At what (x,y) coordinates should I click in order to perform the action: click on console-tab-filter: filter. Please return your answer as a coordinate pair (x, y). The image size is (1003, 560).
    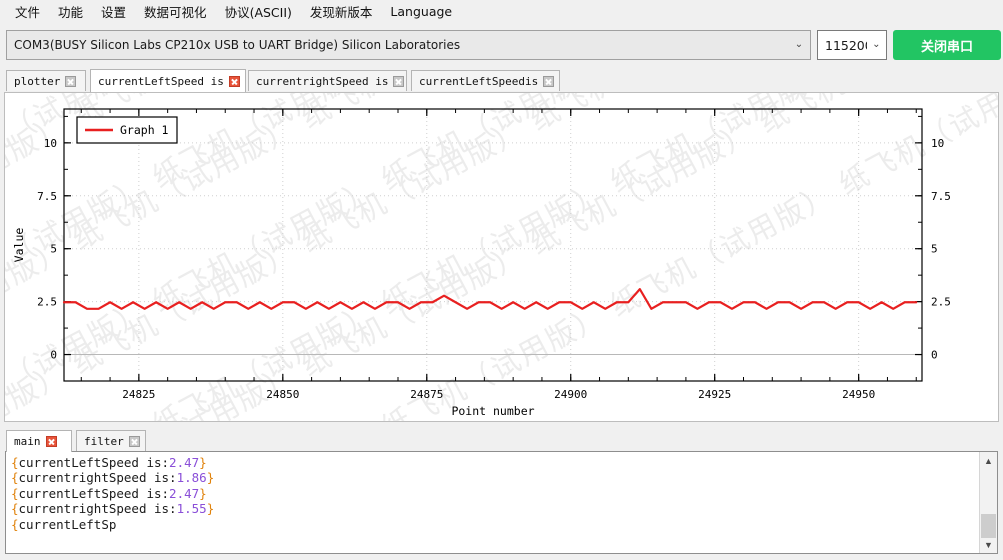
    Looking at the image, I should click on (111, 441).